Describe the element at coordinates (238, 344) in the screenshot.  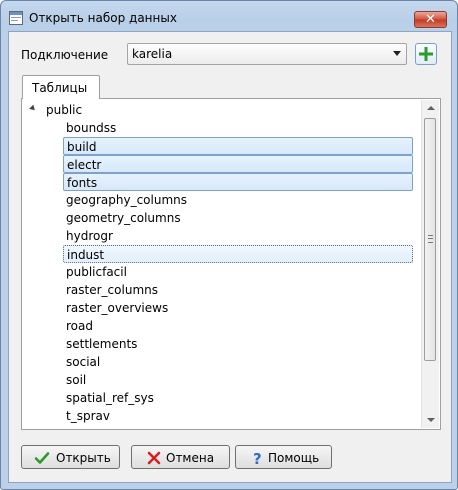
I see `tree-item: settlements` at that location.